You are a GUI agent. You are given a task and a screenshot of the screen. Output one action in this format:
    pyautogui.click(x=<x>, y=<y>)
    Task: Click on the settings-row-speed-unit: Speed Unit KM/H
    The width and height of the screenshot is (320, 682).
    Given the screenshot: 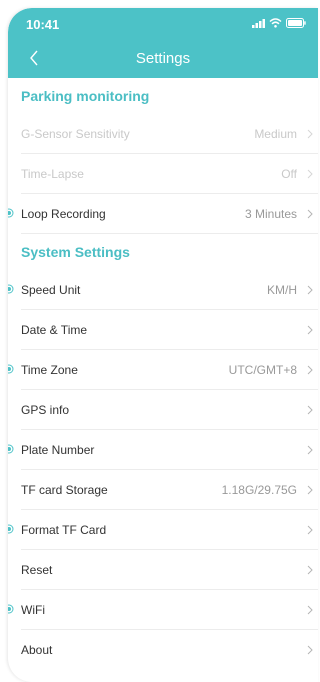 What is the action you would take?
    pyautogui.click(x=163, y=290)
    